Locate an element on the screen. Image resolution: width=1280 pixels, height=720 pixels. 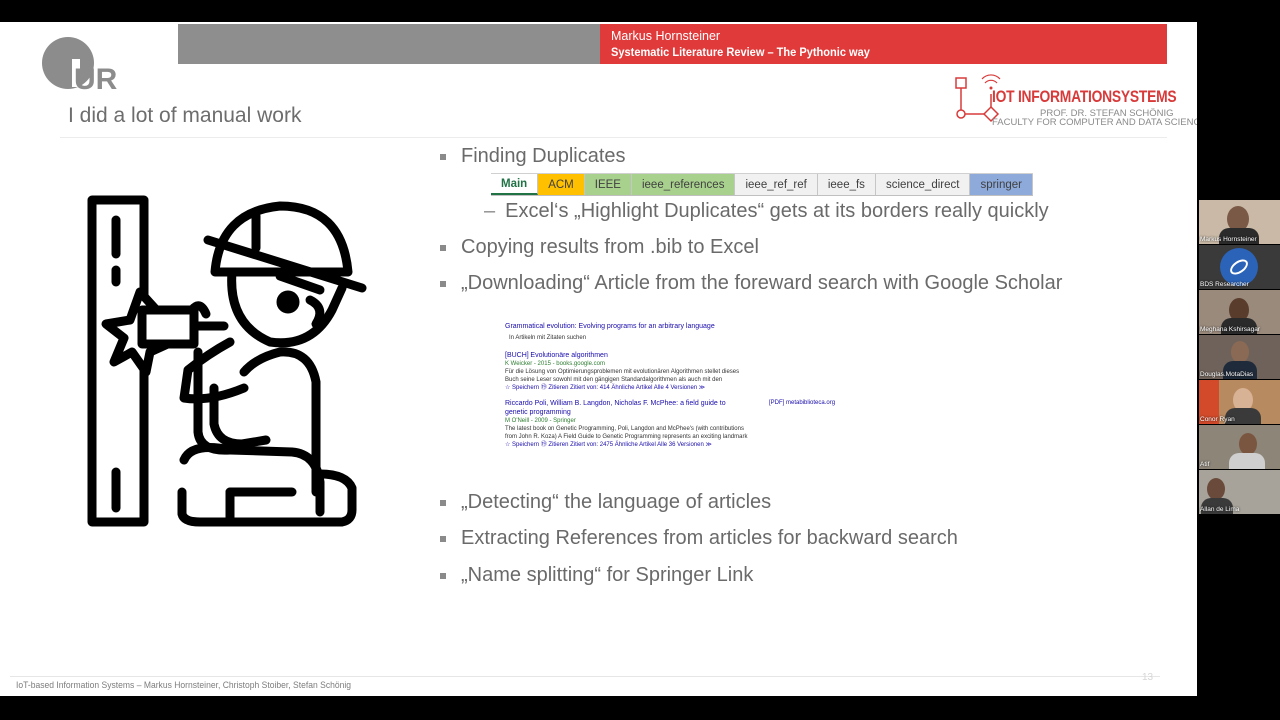
university-logo-text: UR is located at coordinates (96, 78).